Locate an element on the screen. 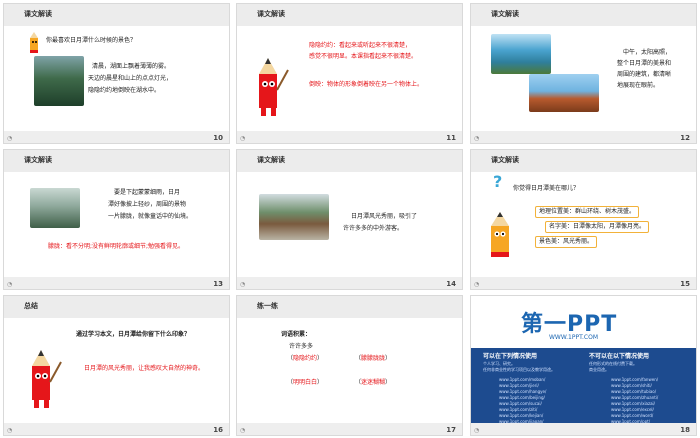  passage-line-2: 许许多多的中外游客。 is located at coordinates (373, 228).